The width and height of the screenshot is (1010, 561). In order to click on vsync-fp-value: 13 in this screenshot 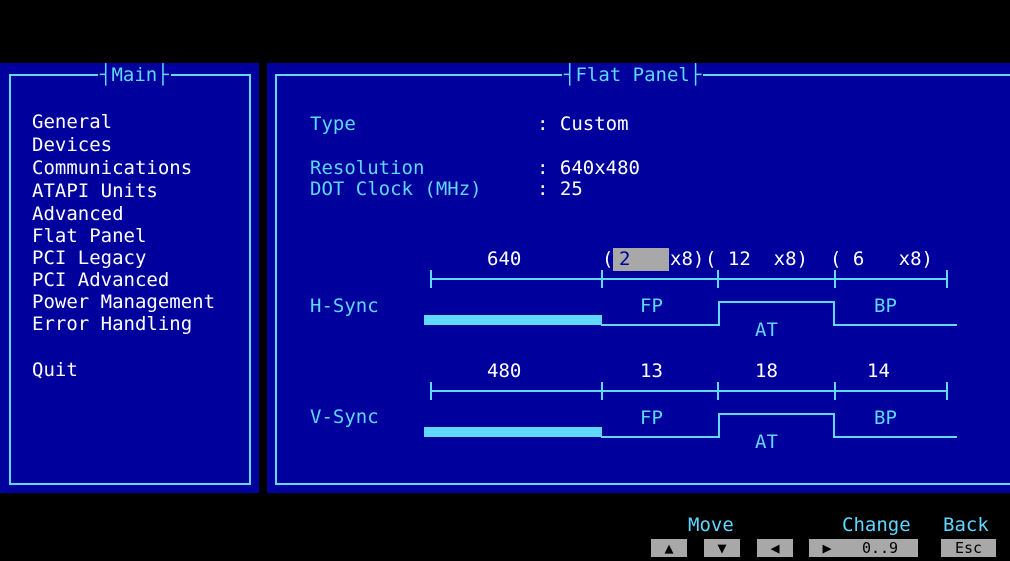, I will do `click(651, 371)`.